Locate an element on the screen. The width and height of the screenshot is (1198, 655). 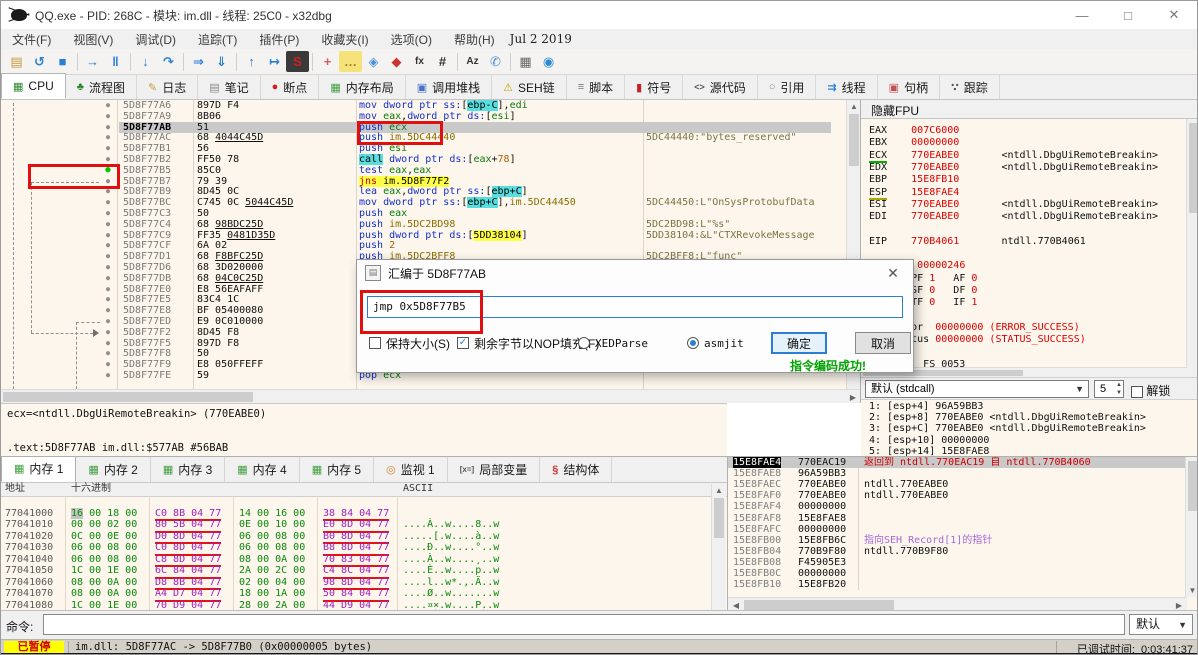
register-row: EDI 770EABE0 <ntdll.DbgUiRemoteBreakin> is located at coordinates (1013, 217).